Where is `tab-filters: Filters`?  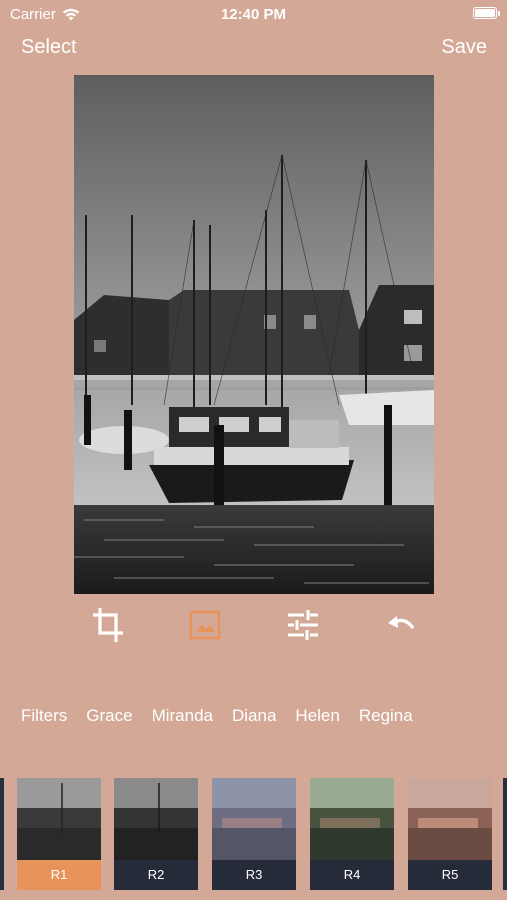
tab-filters: Filters is located at coordinates (44, 716).